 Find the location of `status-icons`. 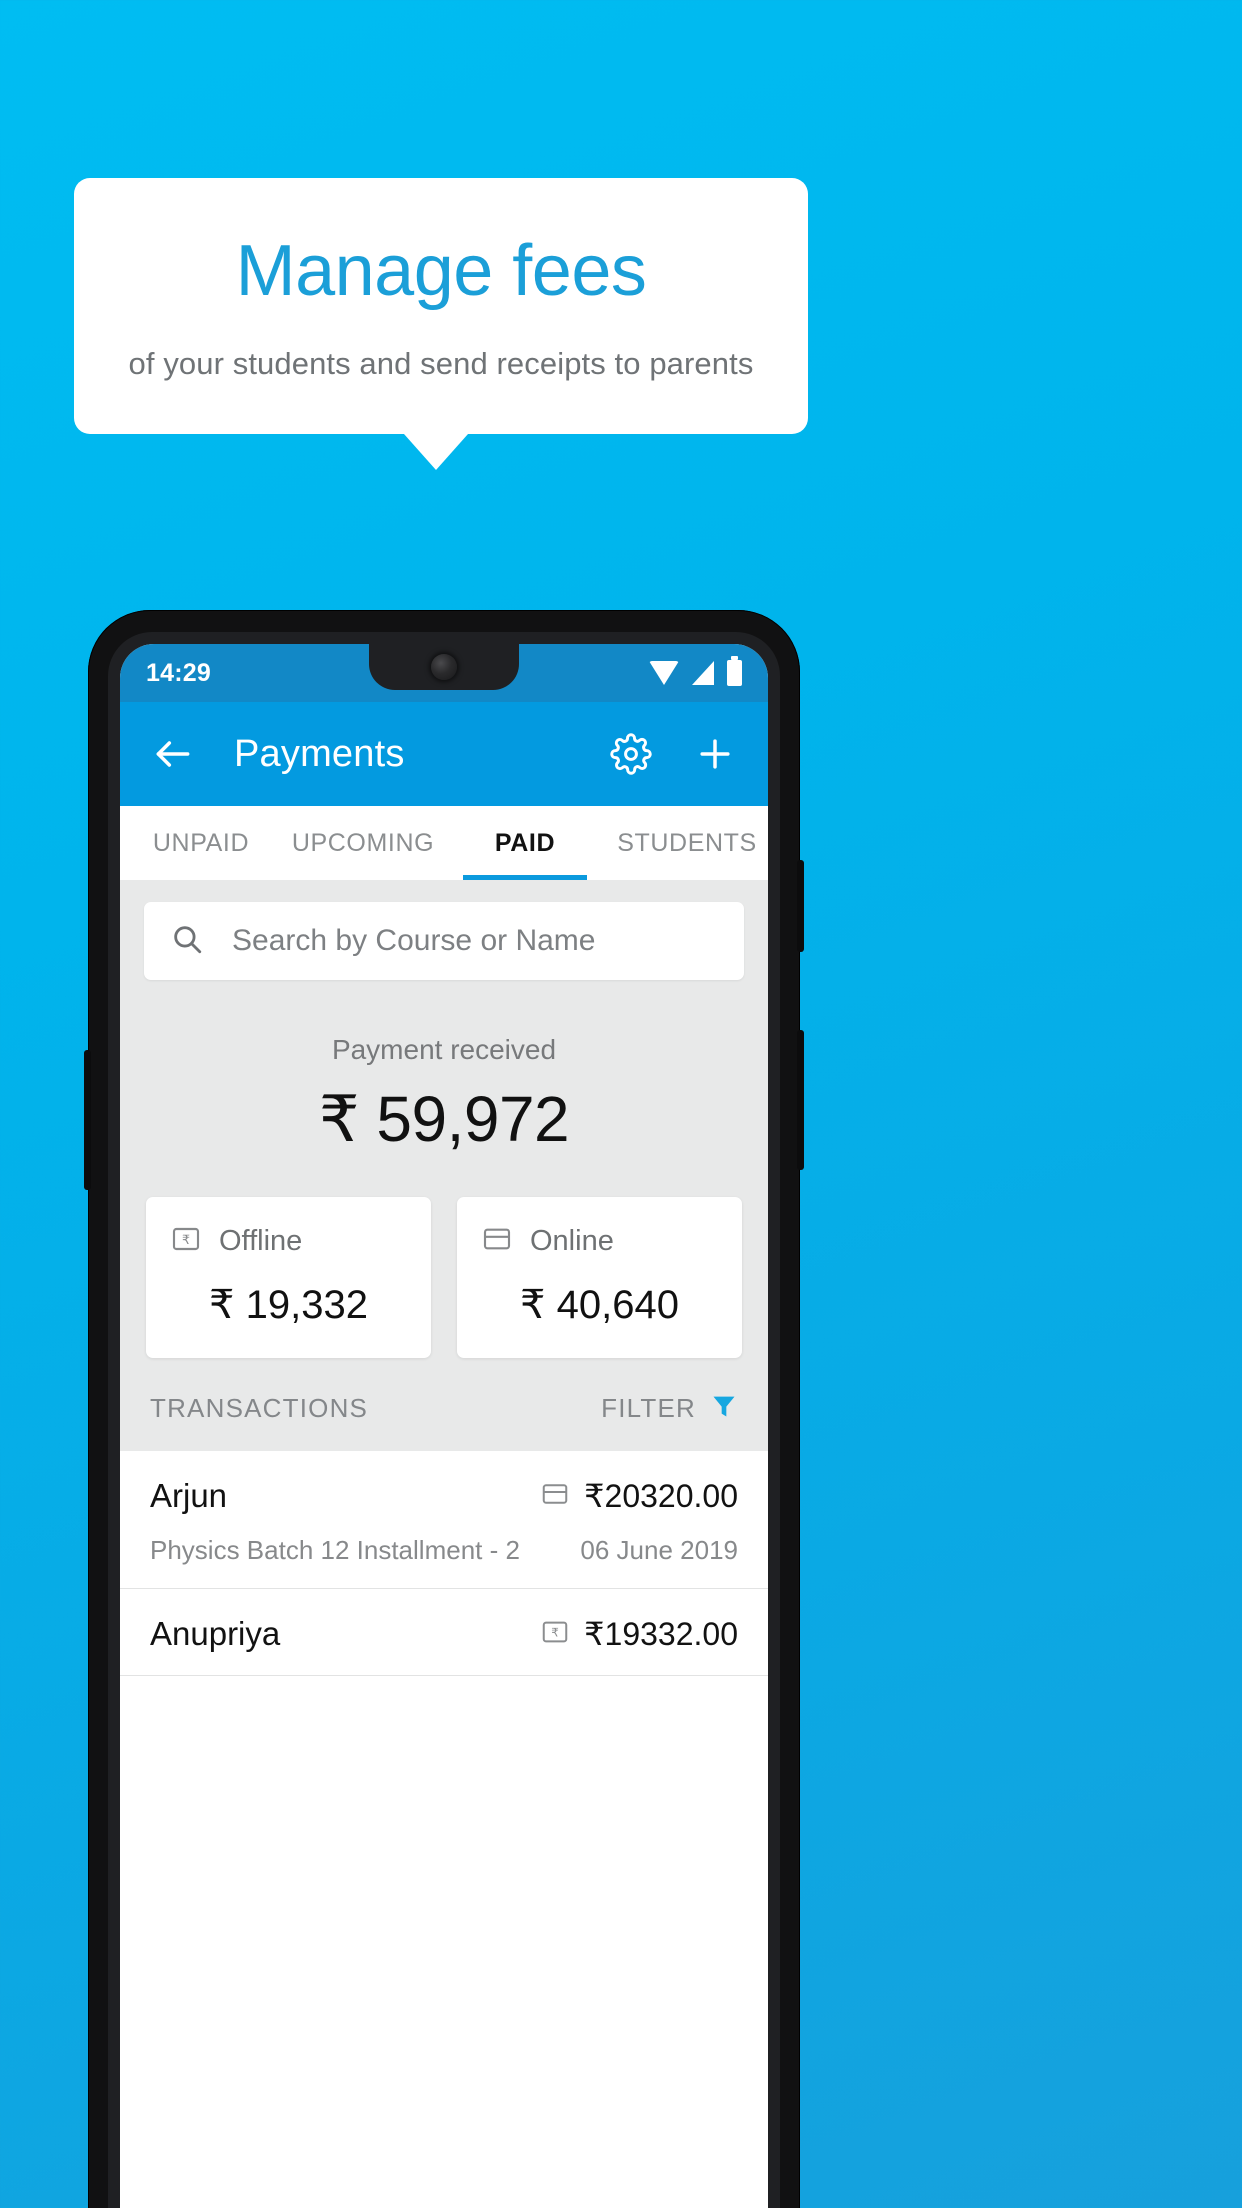

status-icons is located at coordinates (695, 671).